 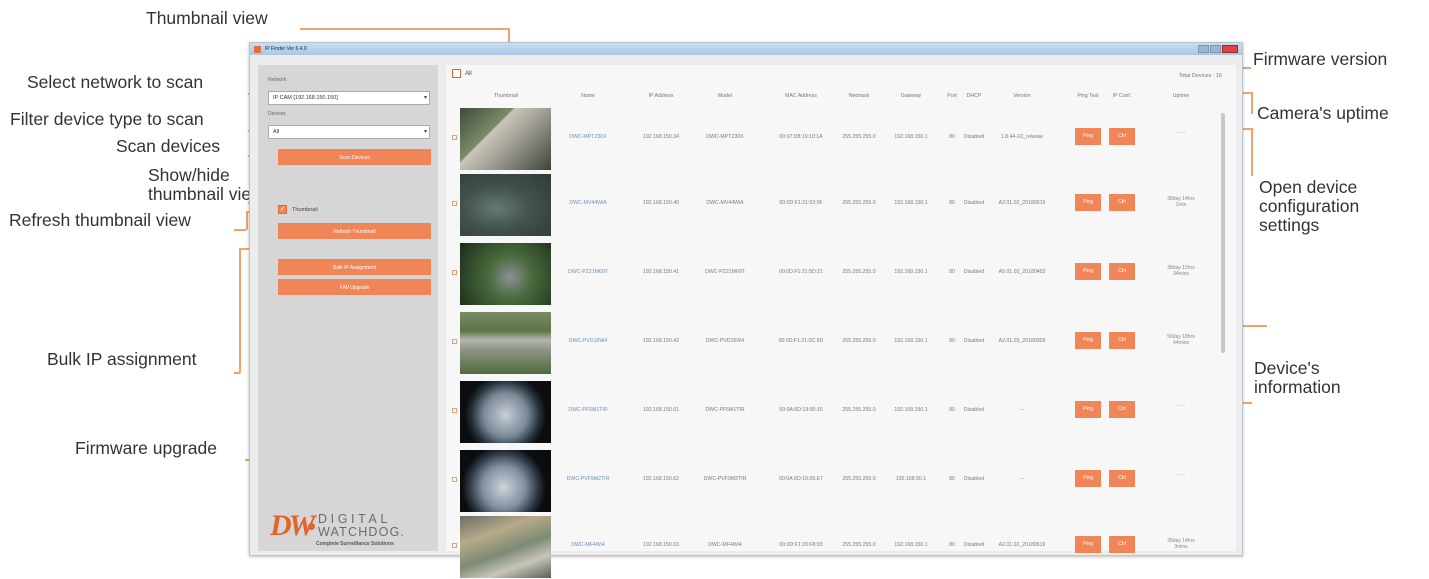 I want to click on column-header: IP Address, so click(x=661, y=96).